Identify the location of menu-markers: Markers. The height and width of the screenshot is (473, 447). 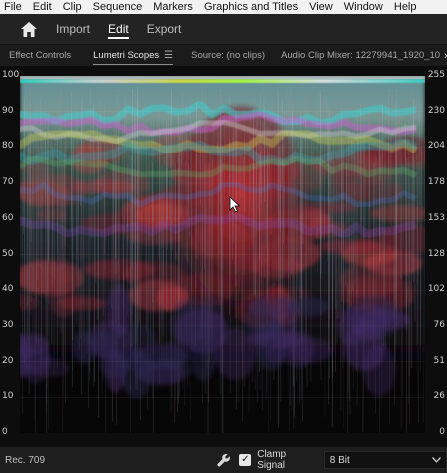
(173, 7).